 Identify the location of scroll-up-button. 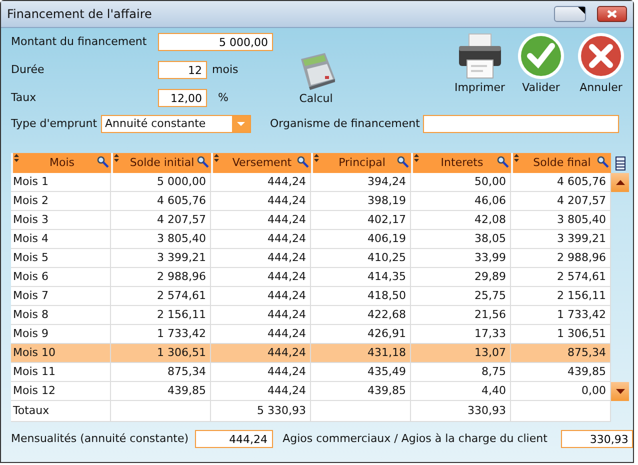
(620, 182).